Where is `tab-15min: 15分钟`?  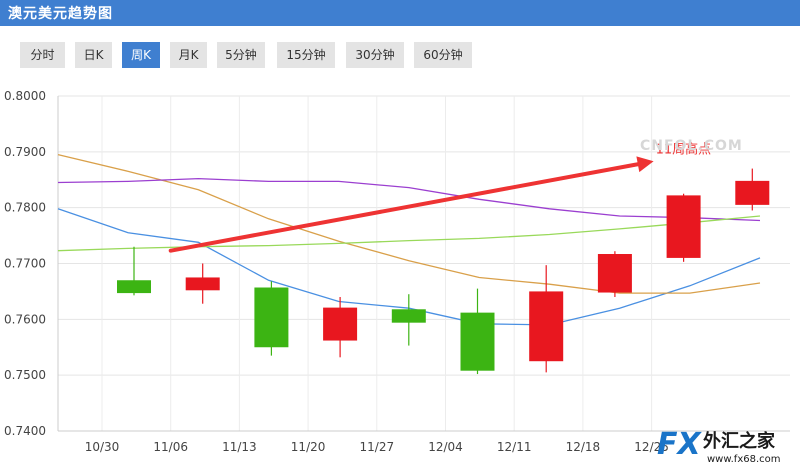 tab-15min: 15分钟 is located at coordinates (306, 55).